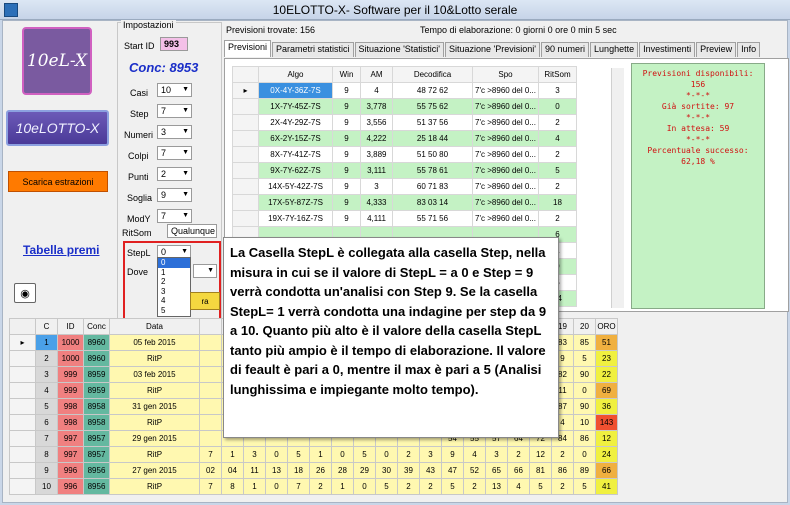 This screenshot has height=505, width=790. What do you see at coordinates (313, 454) in the screenshot?
I see `table-row: 8 997 8957 RitP 7 1 3 0 5 1 0 5 0 2 3 9 4 3 2 12 2 0 24` at bounding box center [313, 454].